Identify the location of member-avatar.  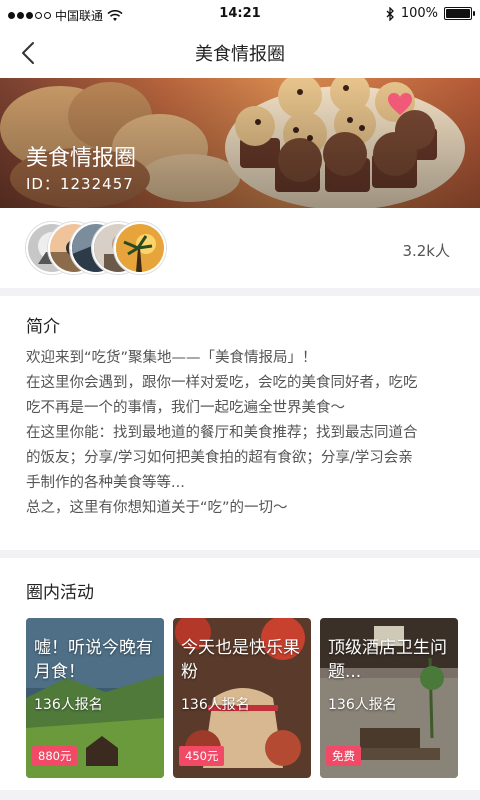
(140, 248).